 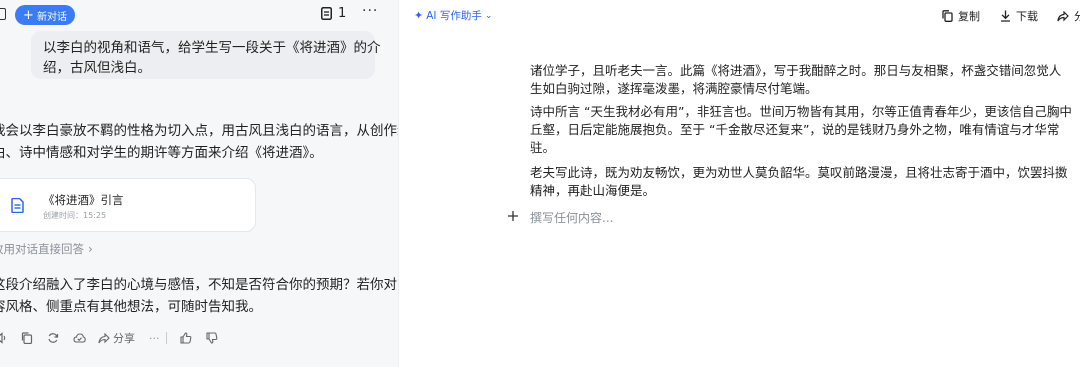 I want to click on new-chat-button: + 新对话, so click(x=45, y=15).